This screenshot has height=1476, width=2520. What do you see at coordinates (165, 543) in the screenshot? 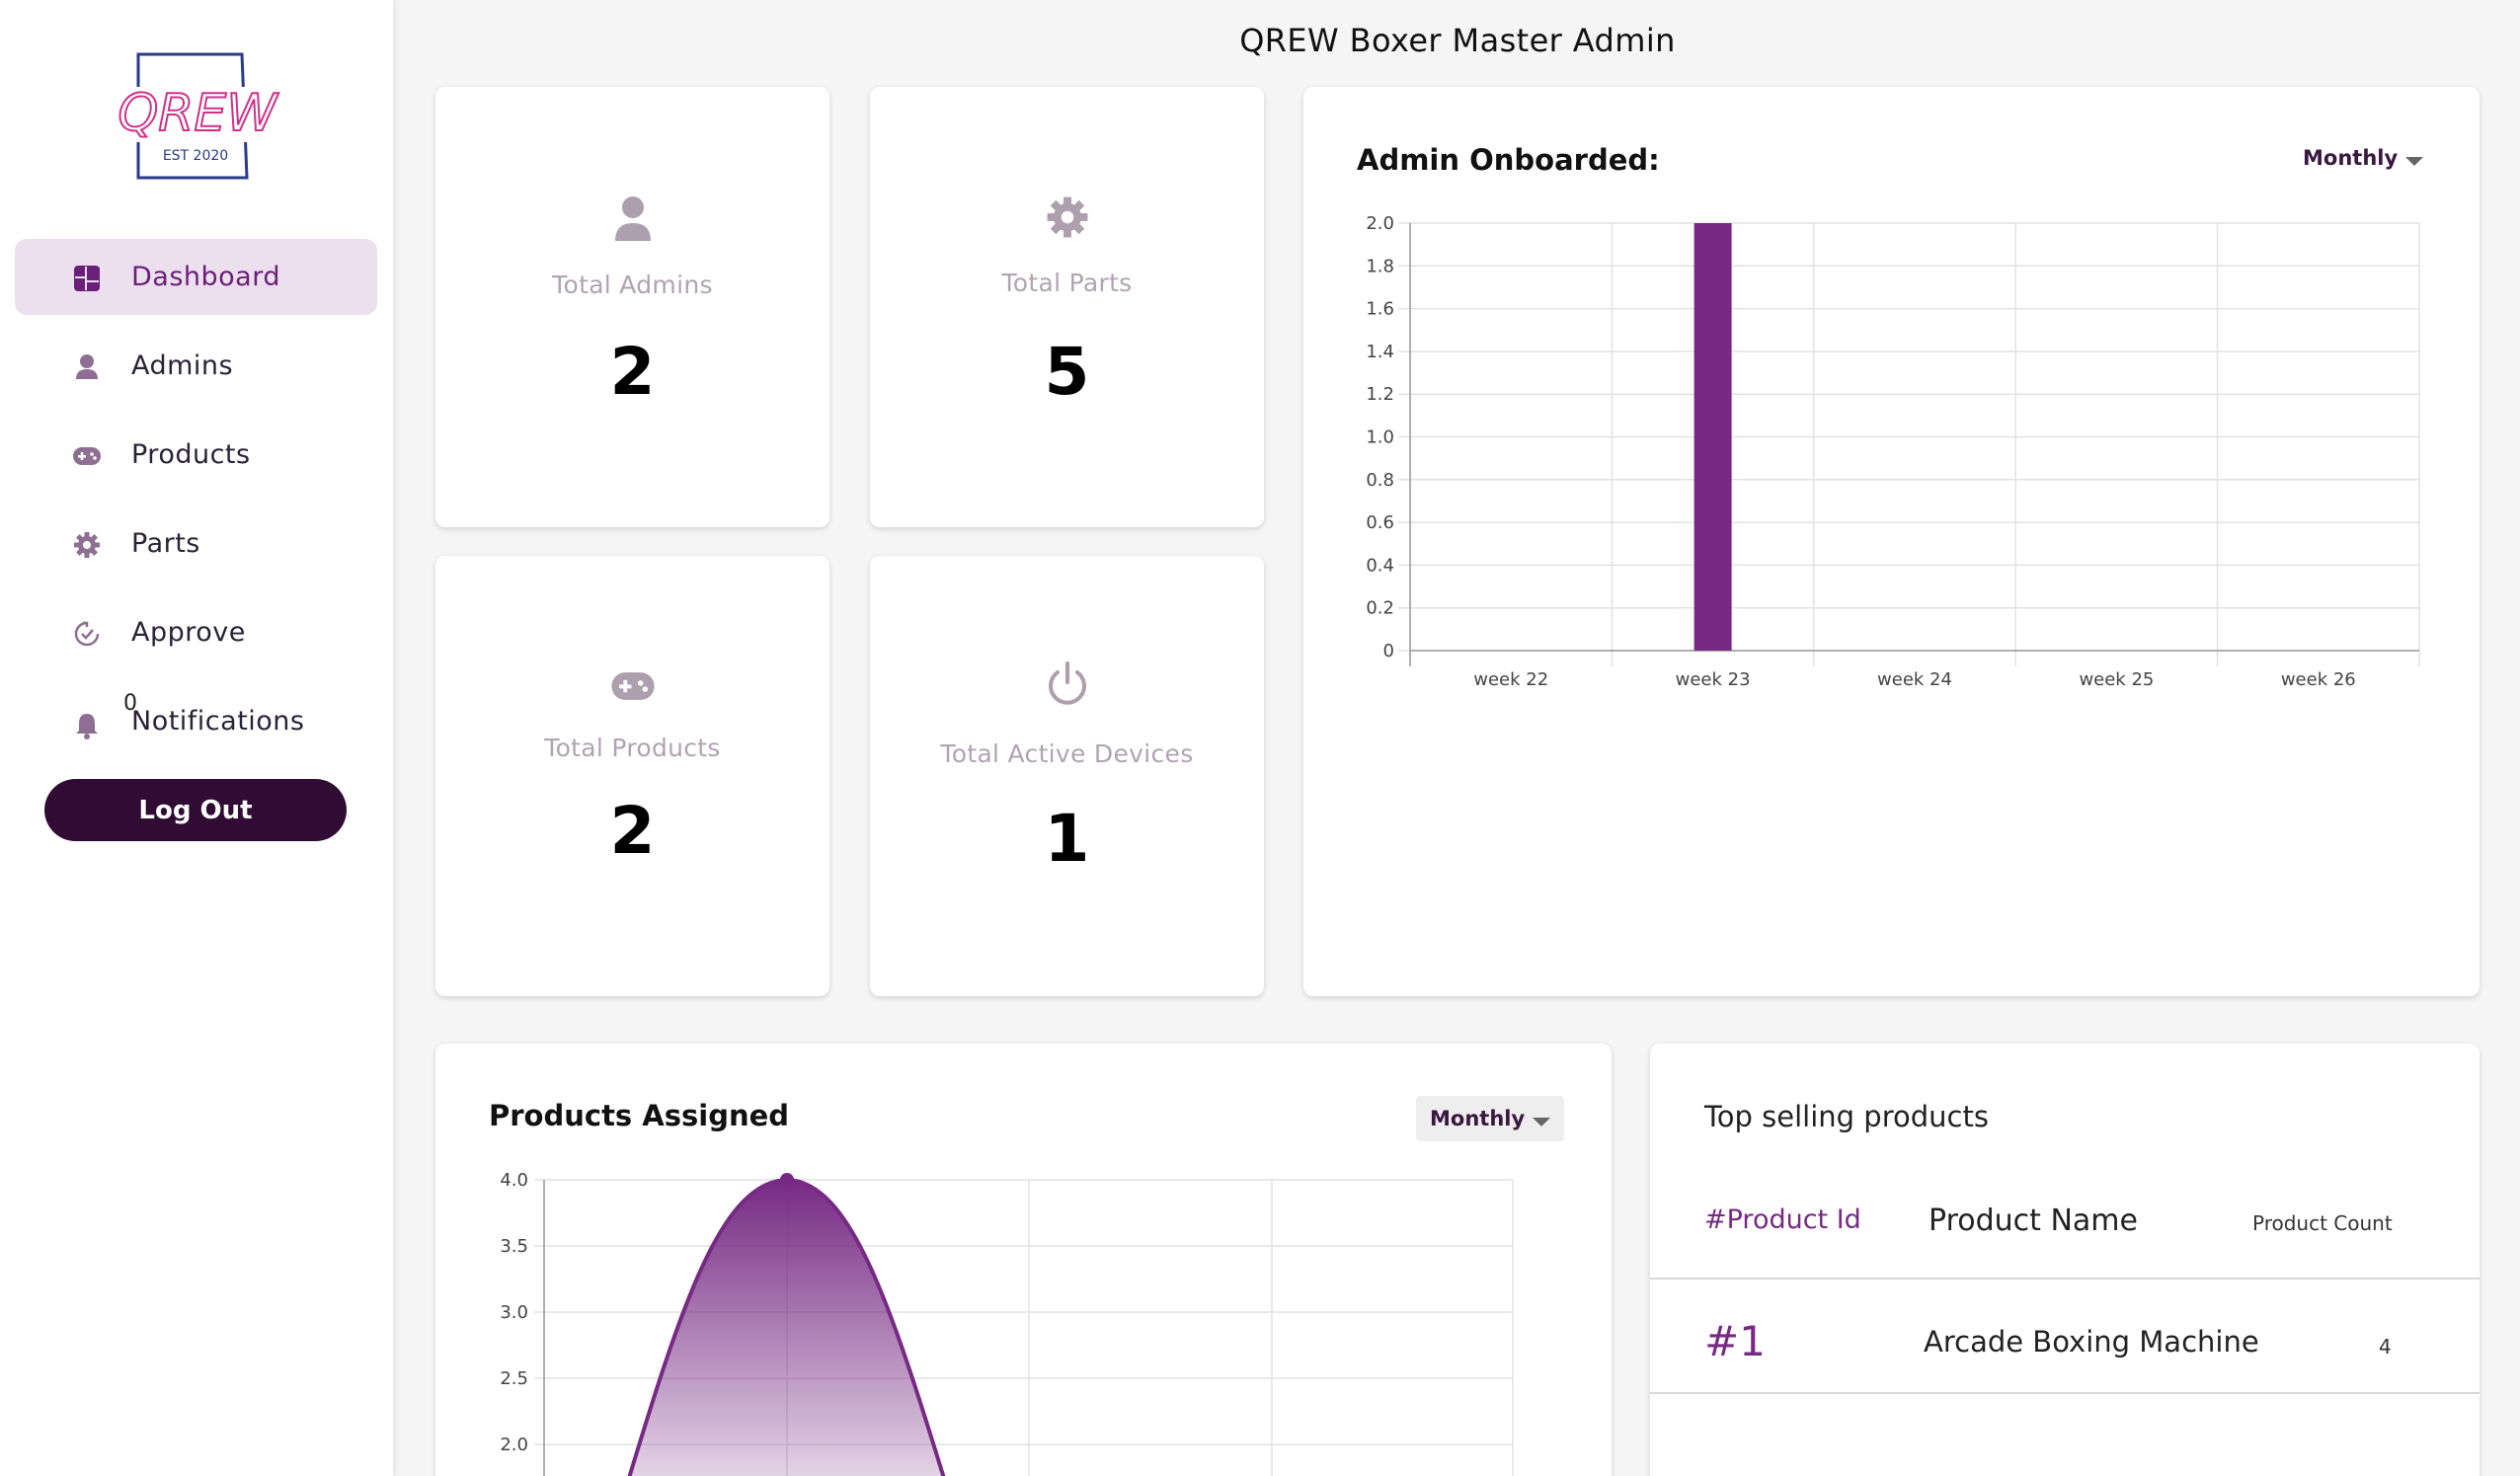
I see `sidebar-item-label: Parts` at bounding box center [165, 543].